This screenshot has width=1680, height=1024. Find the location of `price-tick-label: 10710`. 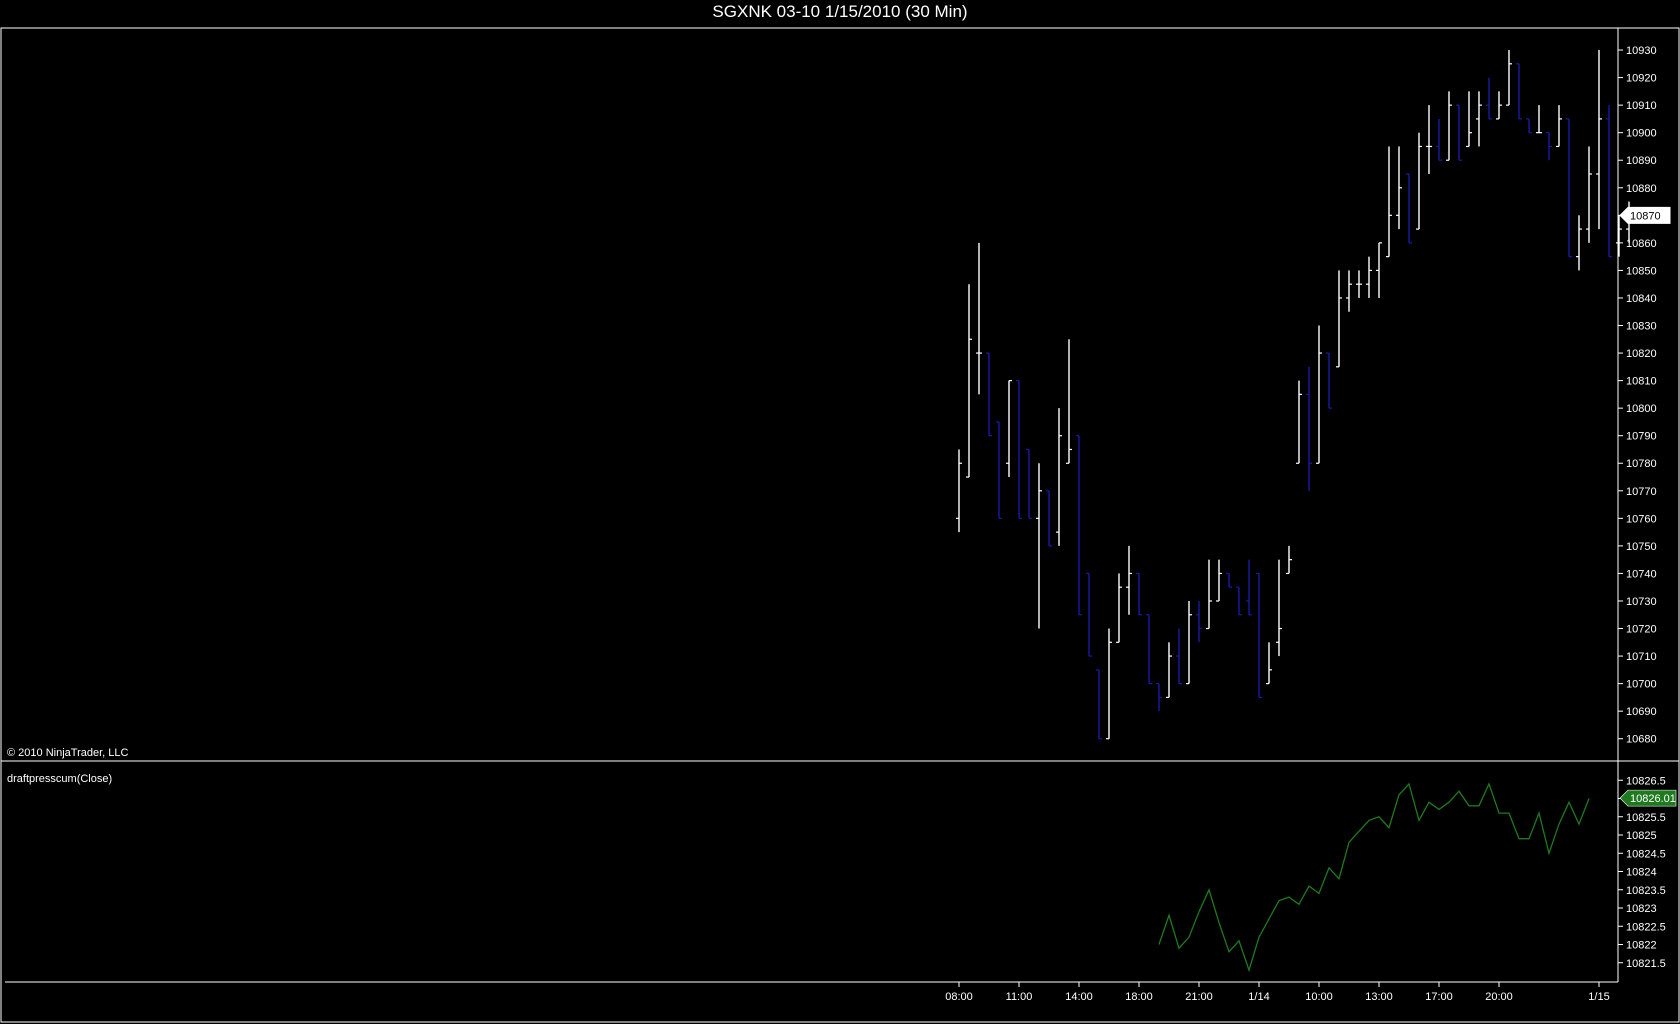

price-tick-label: 10710 is located at coordinates (1641, 657).